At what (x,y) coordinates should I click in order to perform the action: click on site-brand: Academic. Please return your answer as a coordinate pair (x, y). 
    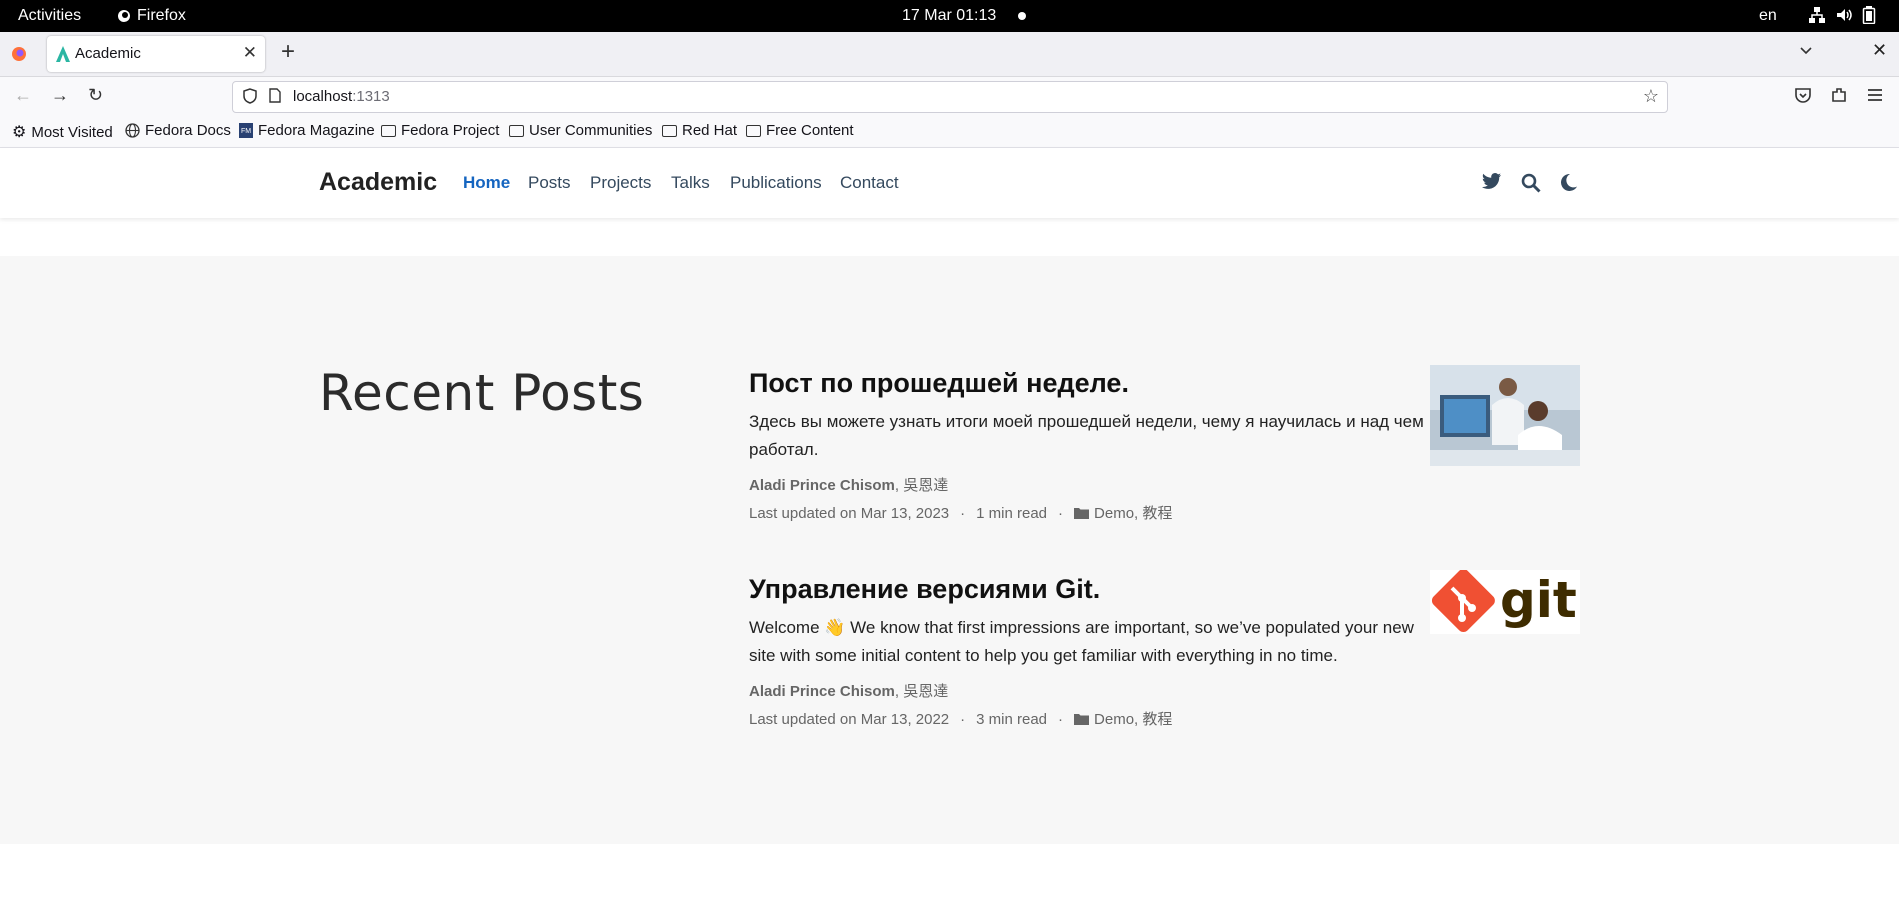
    Looking at the image, I should click on (378, 182).